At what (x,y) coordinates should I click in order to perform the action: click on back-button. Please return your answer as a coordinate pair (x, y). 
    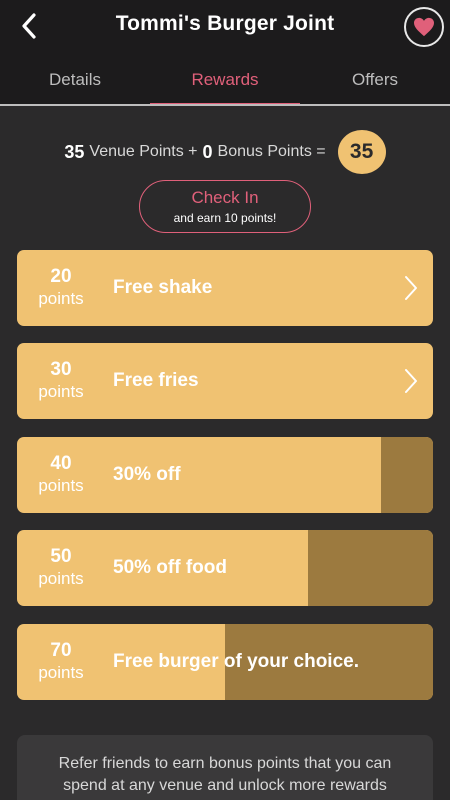
    Looking at the image, I should click on (29, 26).